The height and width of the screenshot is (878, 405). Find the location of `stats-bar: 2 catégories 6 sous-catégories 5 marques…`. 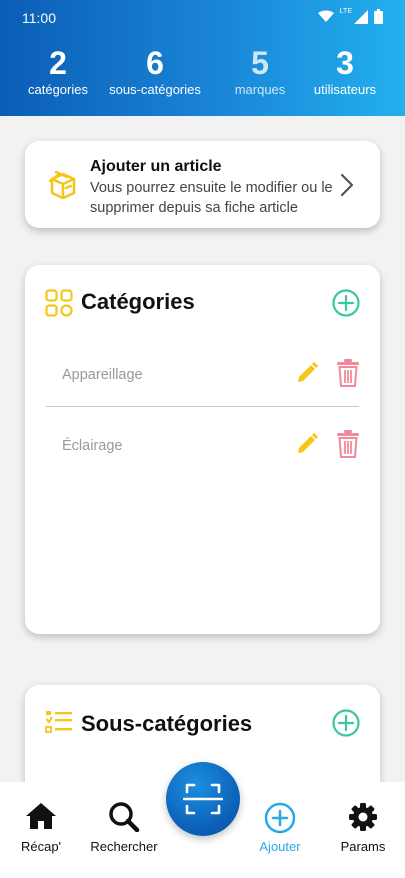

stats-bar: 2 catégories 6 sous-catégories 5 marques… is located at coordinates (202, 76).